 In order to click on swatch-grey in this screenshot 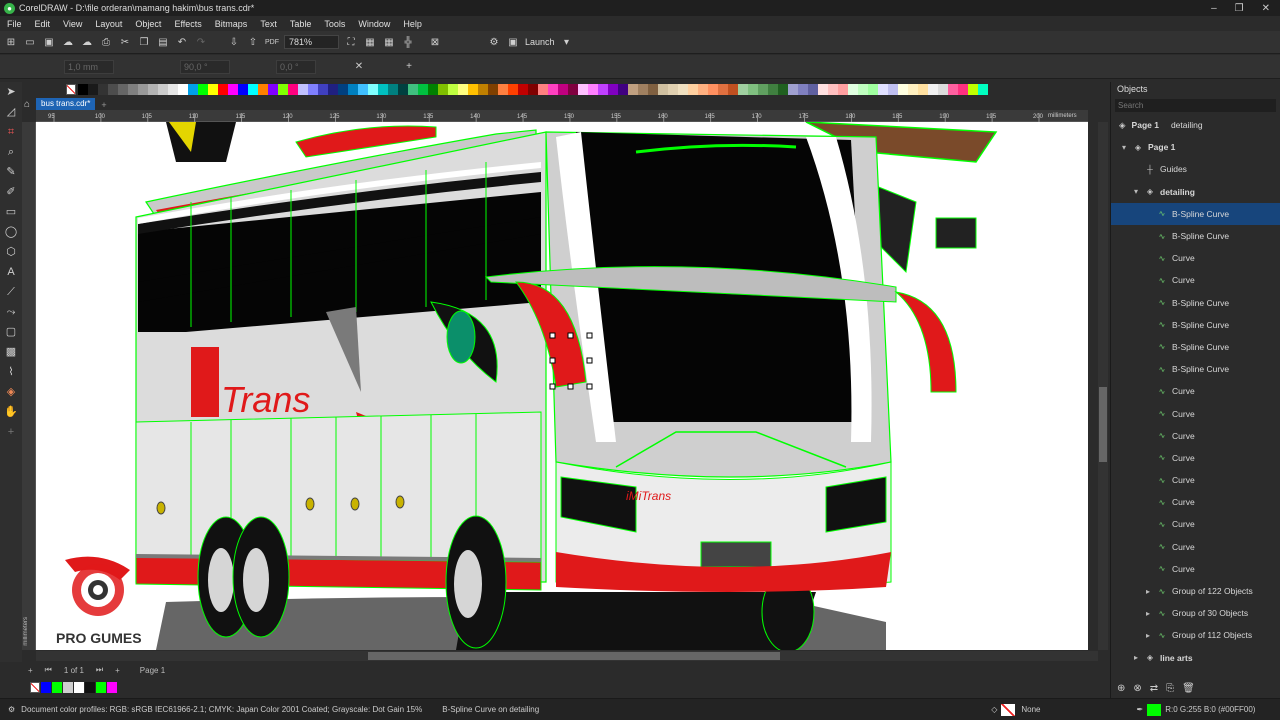, I will do `click(68, 687)`.